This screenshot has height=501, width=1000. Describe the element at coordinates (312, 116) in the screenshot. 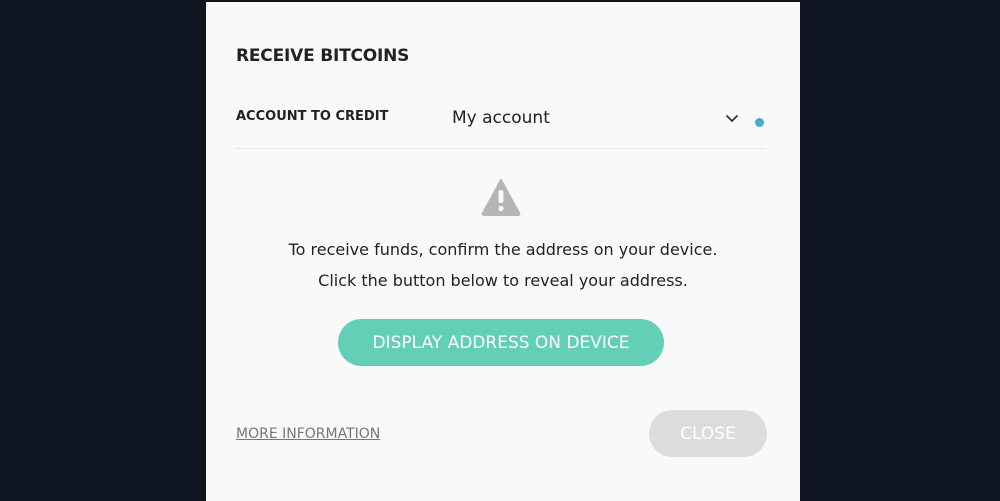

I see `account-label: ACCOUNT TO CREDIT` at that location.